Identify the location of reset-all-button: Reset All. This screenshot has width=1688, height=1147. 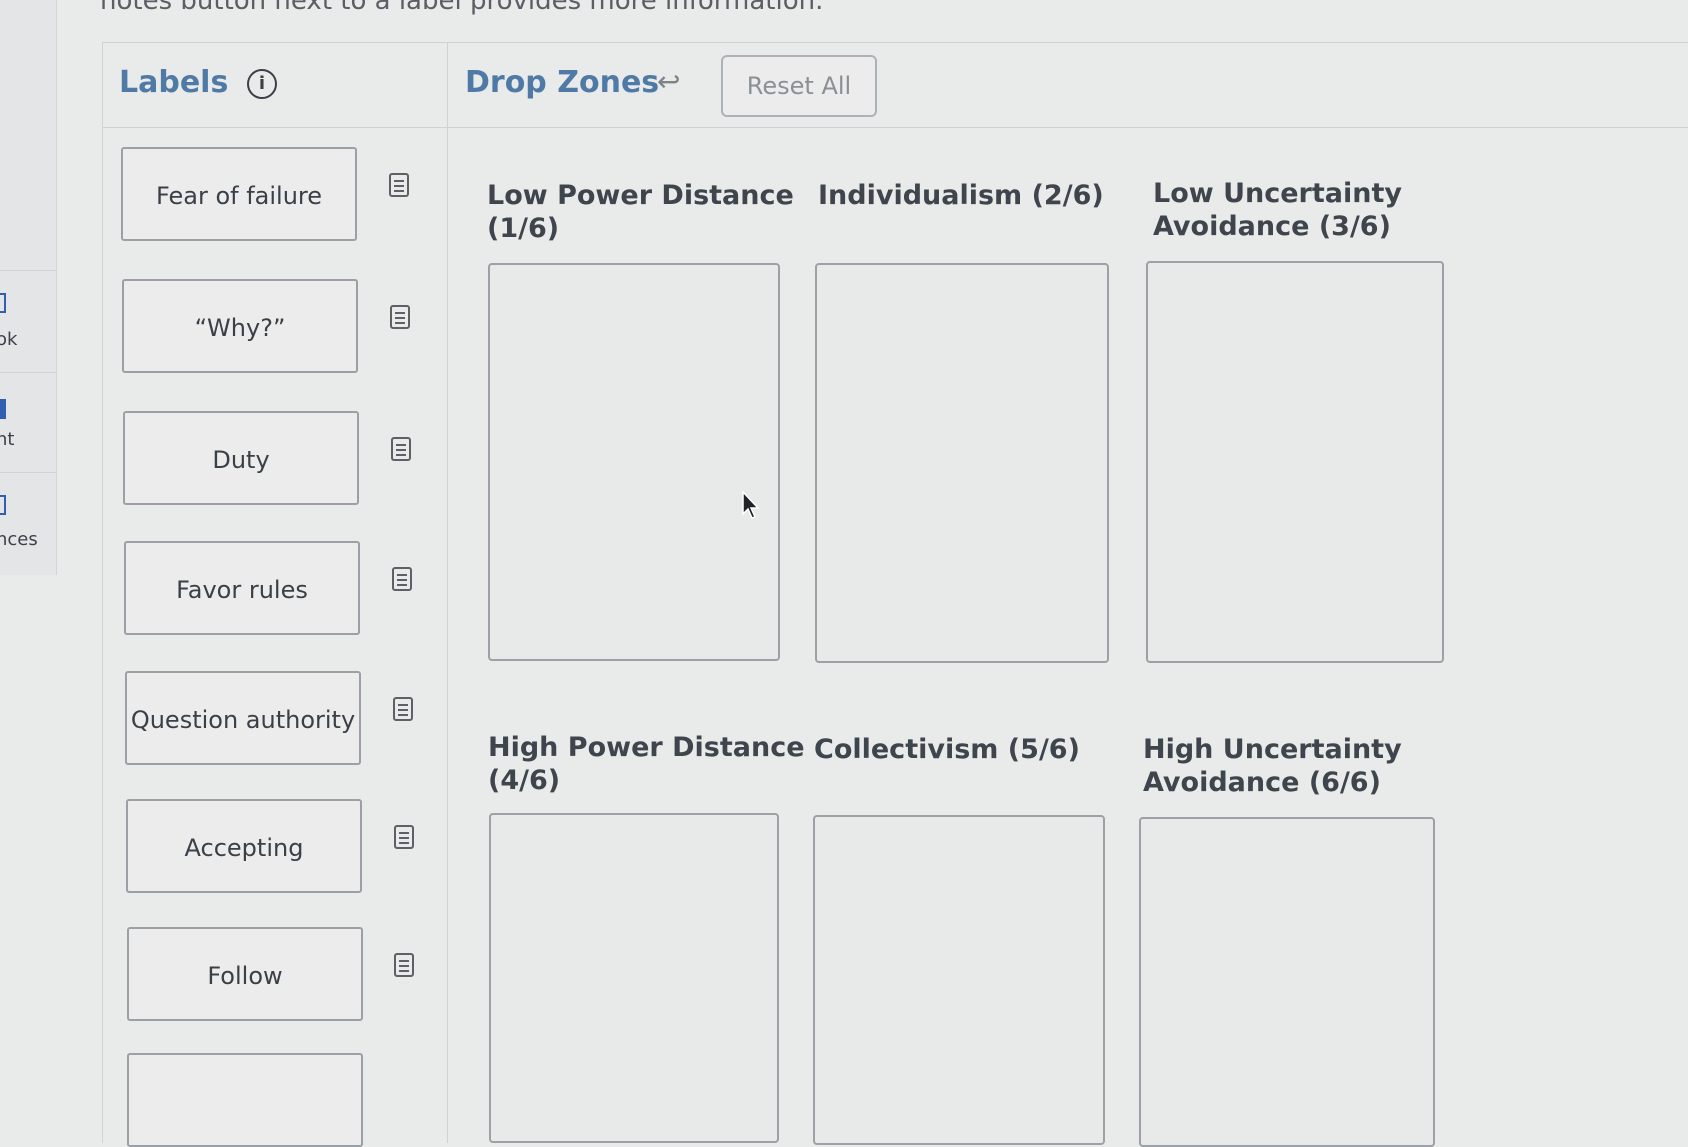
(799, 86).